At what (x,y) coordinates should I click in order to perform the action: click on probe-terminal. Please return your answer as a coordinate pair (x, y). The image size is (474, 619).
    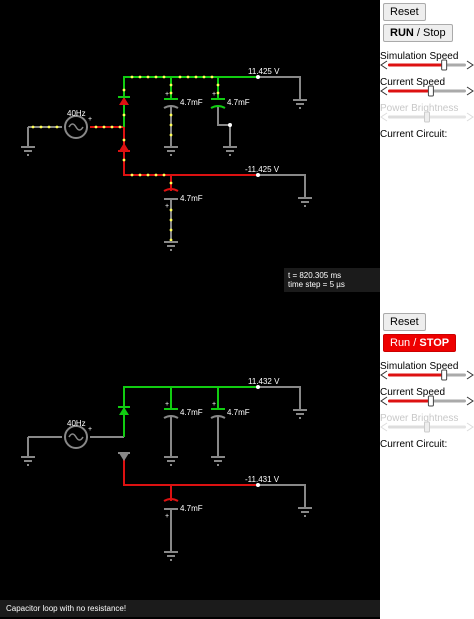
    Looking at the image, I should click on (230, 125).